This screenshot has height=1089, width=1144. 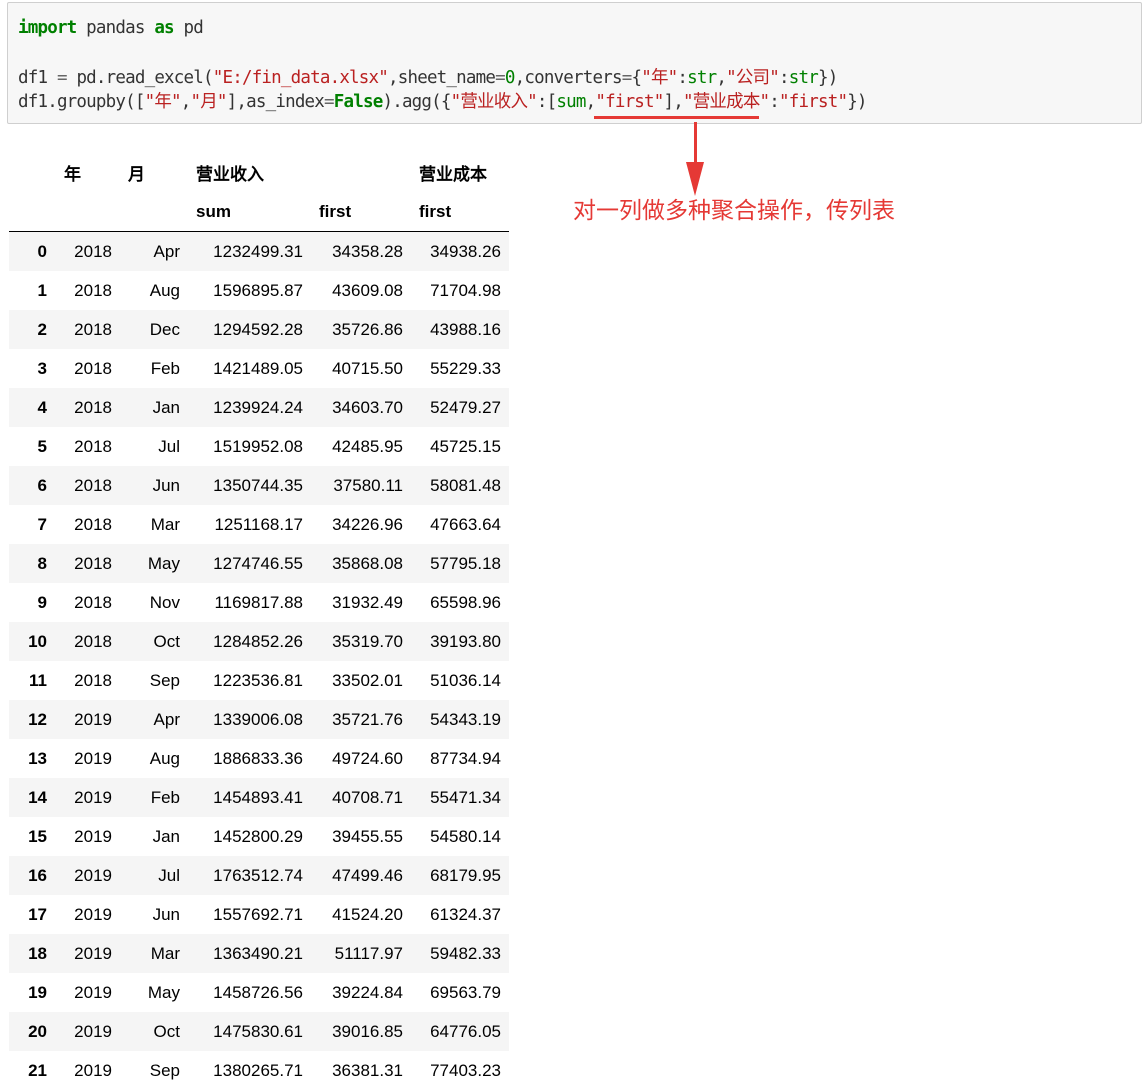 I want to click on cell-revenue-sum: 1251168.17, so click(x=258, y=524).